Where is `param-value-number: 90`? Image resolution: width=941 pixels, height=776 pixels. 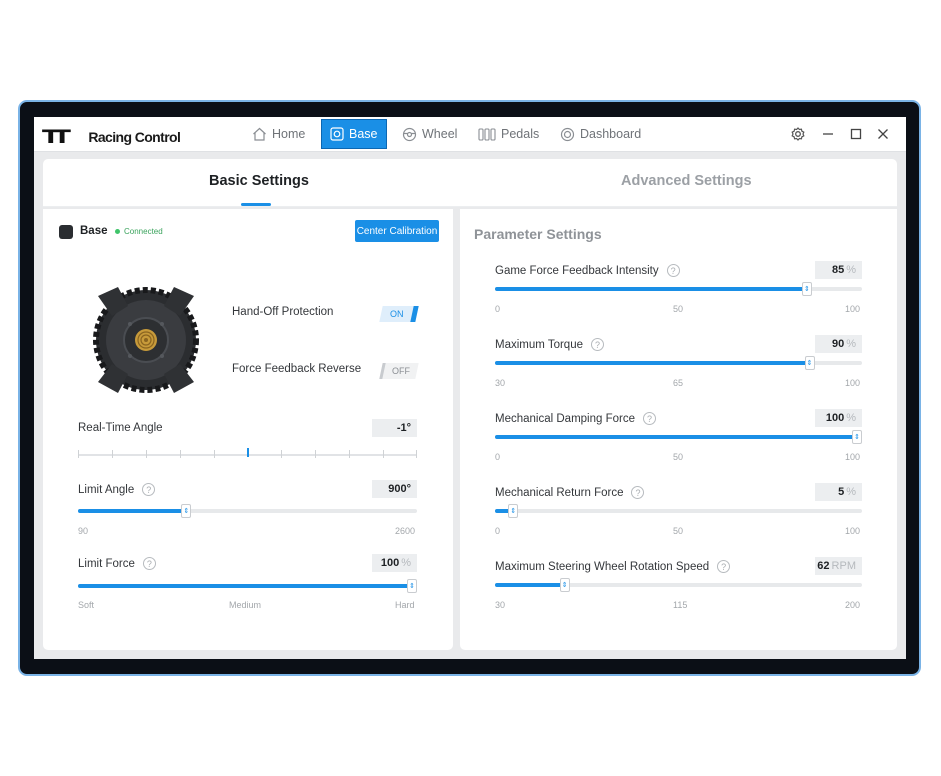
param-value-number: 90 is located at coordinates (838, 344).